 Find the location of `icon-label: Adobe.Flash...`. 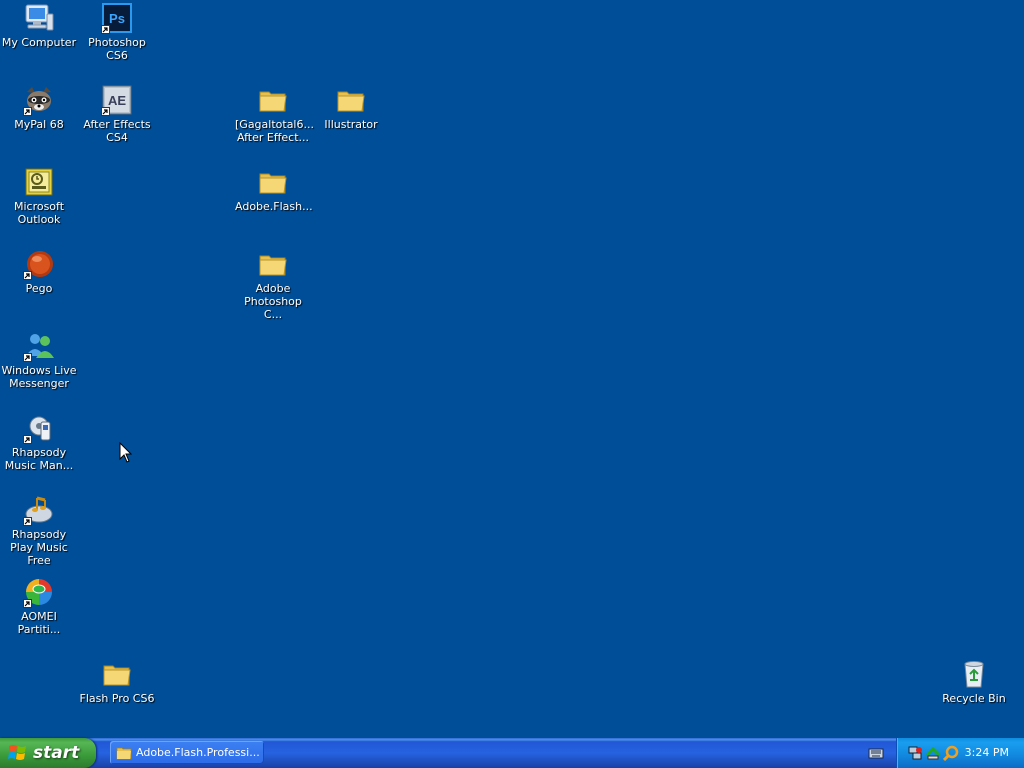

icon-label: Adobe.Flash... is located at coordinates (274, 206).